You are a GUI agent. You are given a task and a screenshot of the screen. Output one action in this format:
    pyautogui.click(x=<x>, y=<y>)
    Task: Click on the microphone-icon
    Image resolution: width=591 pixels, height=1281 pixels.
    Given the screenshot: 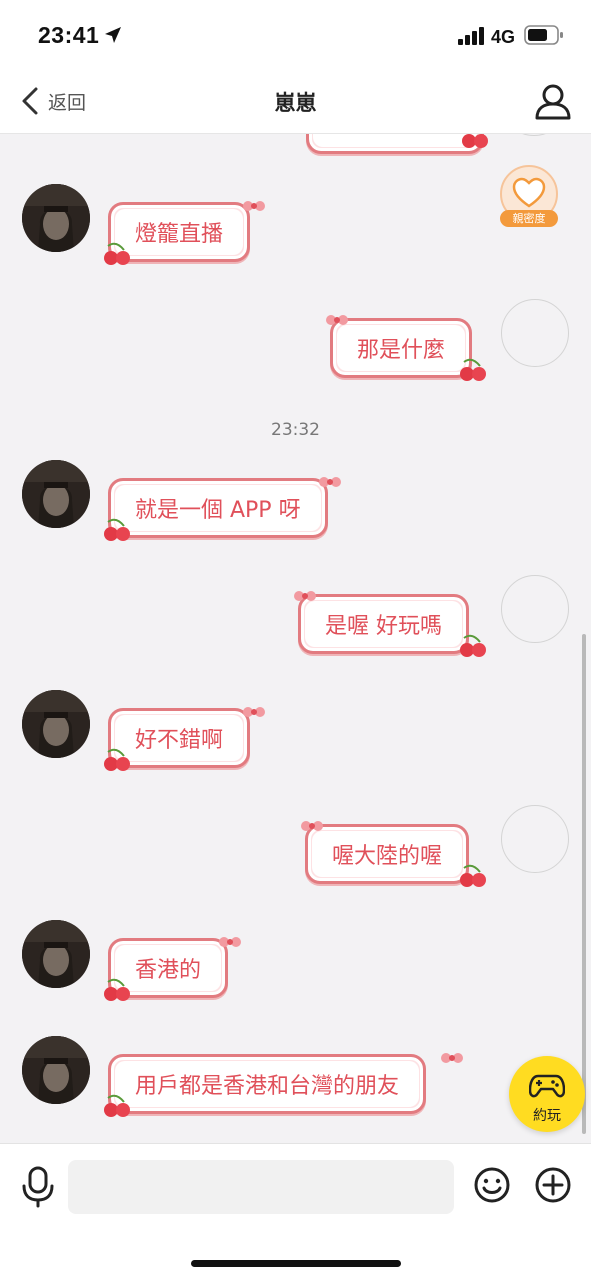 What is the action you would take?
    pyautogui.click(x=38, y=1187)
    